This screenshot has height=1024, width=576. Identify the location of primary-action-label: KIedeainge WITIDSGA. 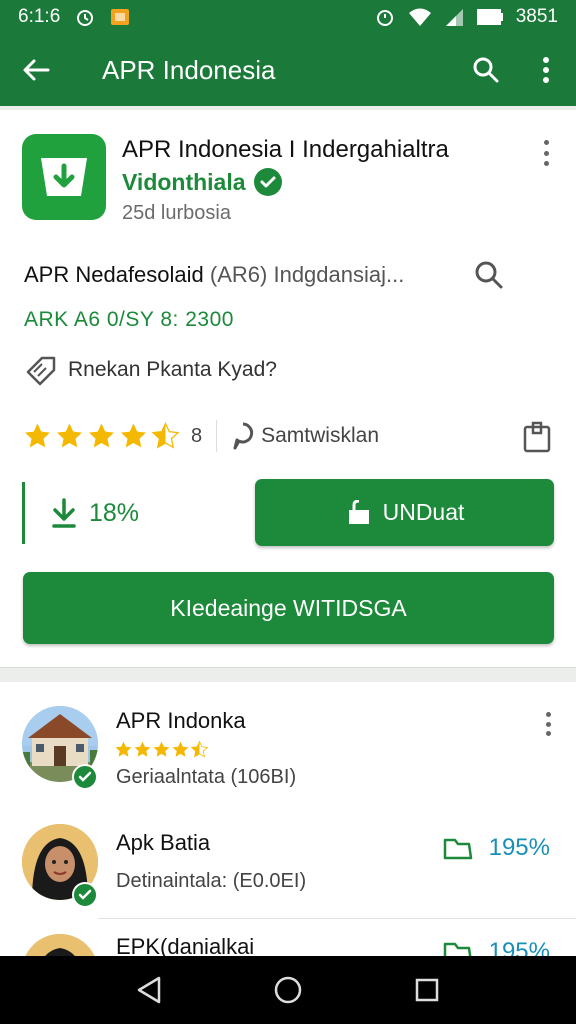
(288, 607).